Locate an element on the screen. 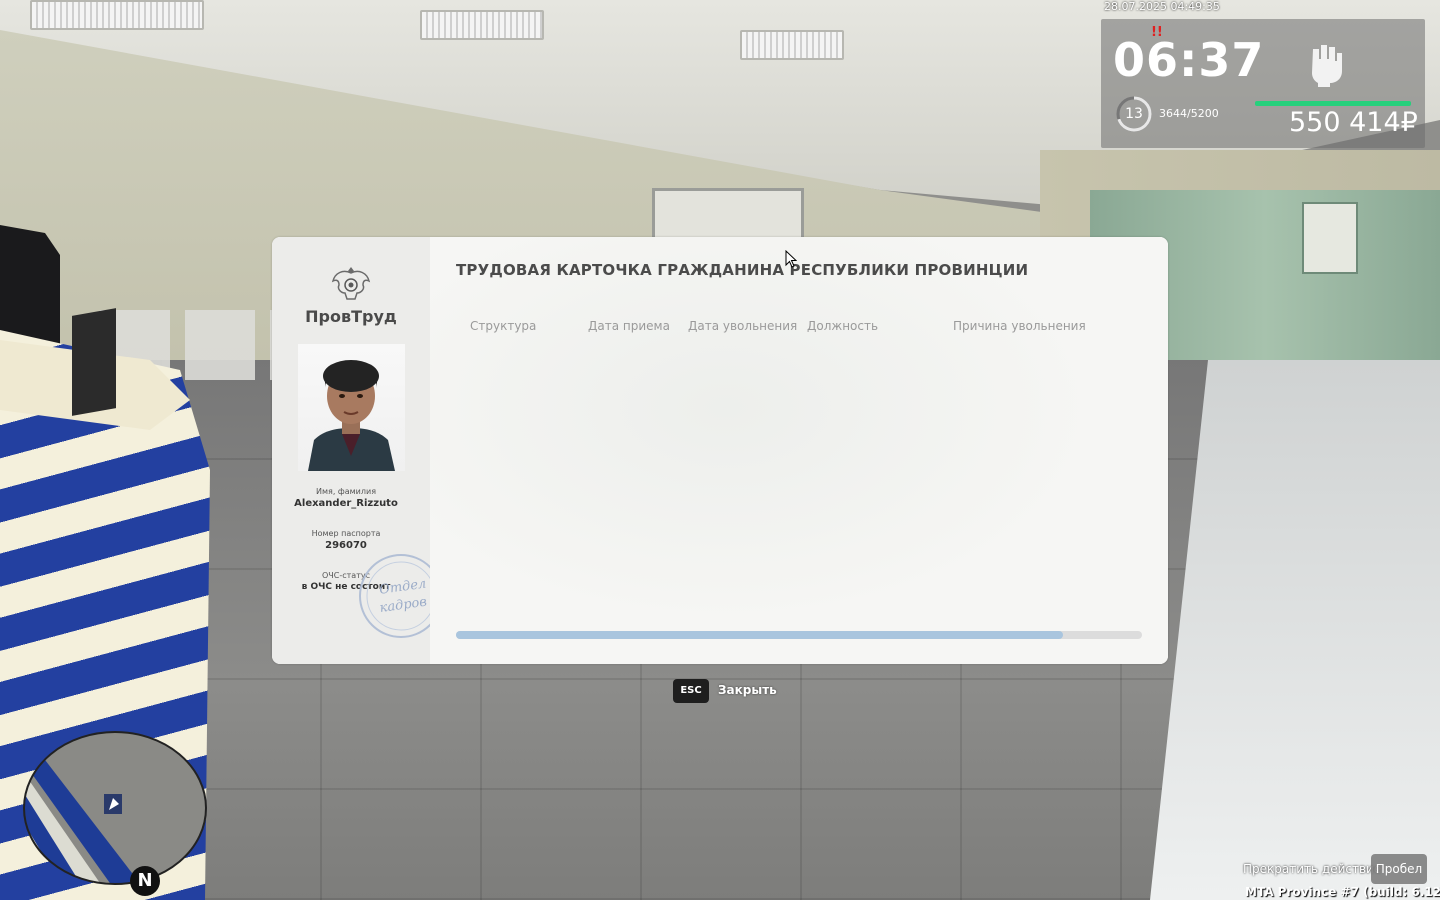  health-bar is located at coordinates (1333, 103).